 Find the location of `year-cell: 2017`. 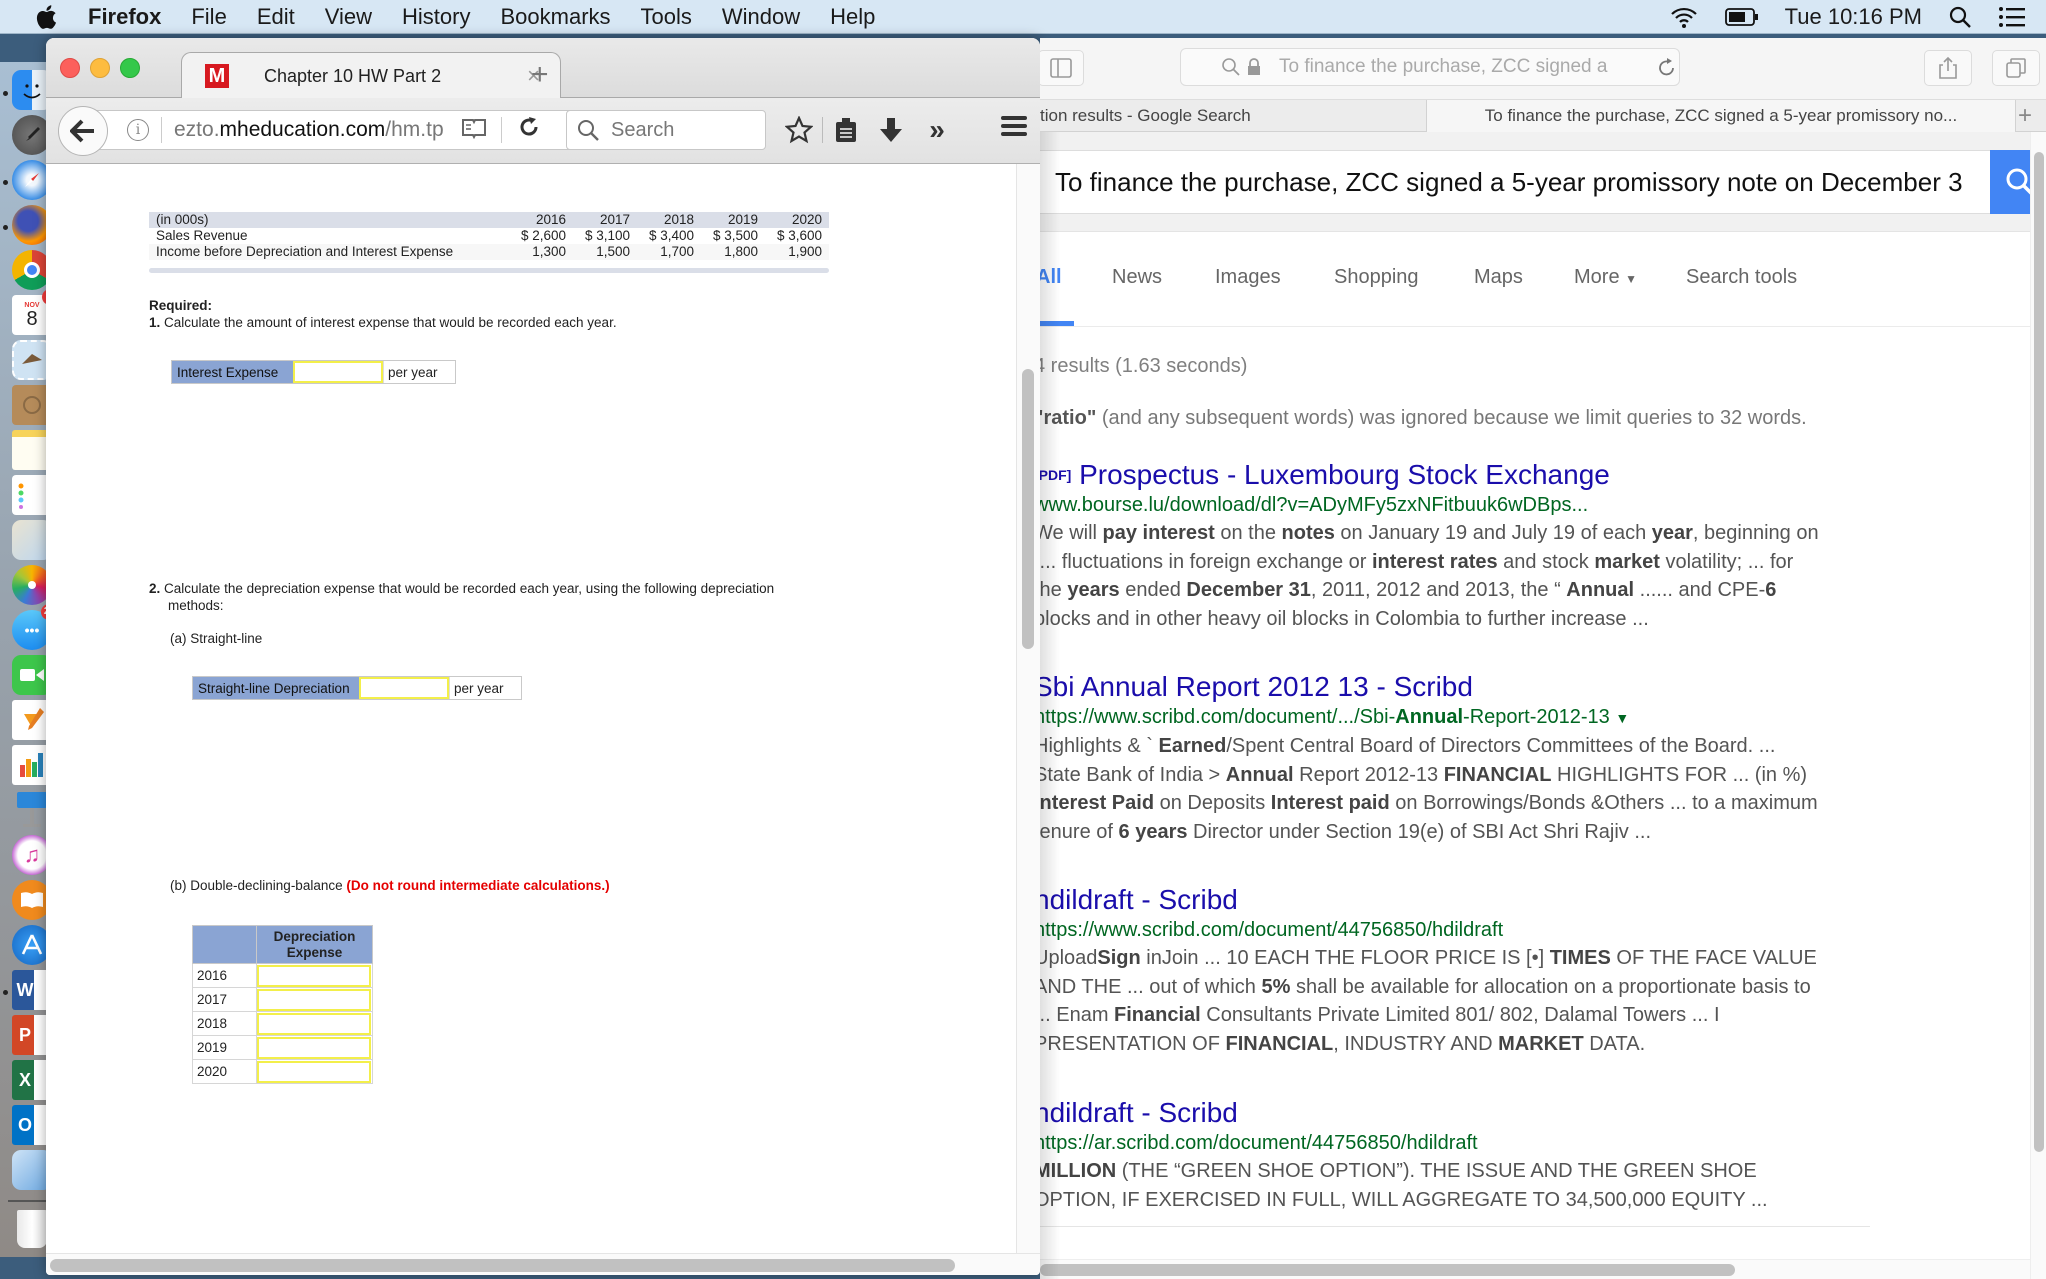

year-cell: 2017 is located at coordinates (224, 999).